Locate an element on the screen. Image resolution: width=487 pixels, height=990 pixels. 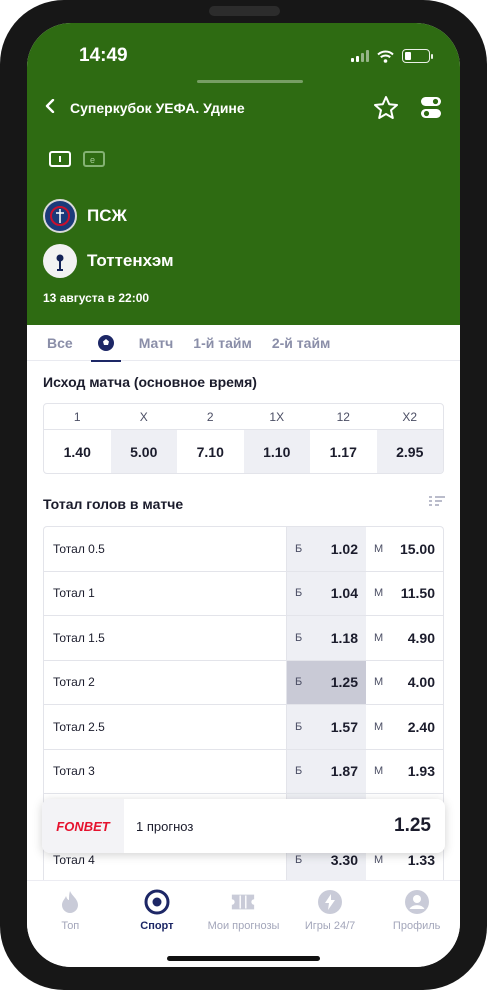
grabber is located at coordinates (250, 81).